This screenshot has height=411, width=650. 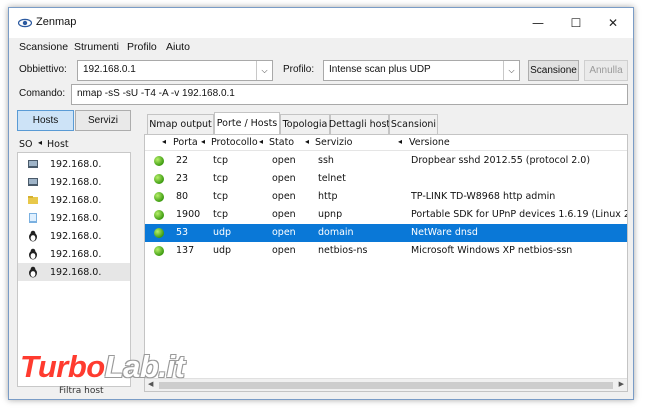 What do you see at coordinates (538, 23) in the screenshot?
I see `minimize-button: —` at bounding box center [538, 23].